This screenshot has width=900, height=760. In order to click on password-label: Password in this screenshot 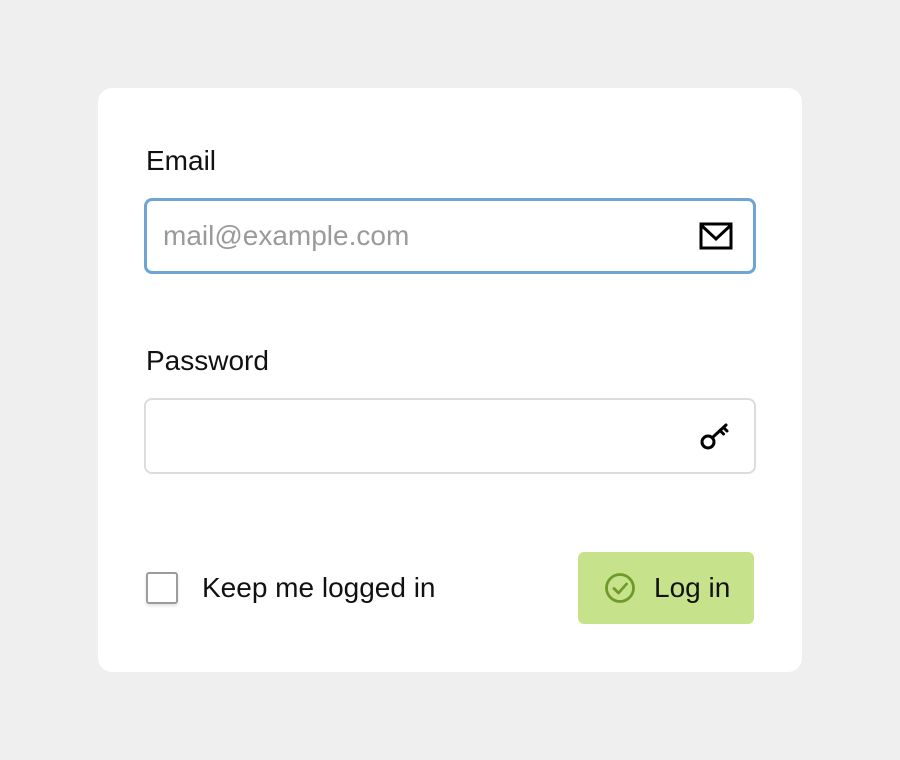, I will do `click(207, 360)`.